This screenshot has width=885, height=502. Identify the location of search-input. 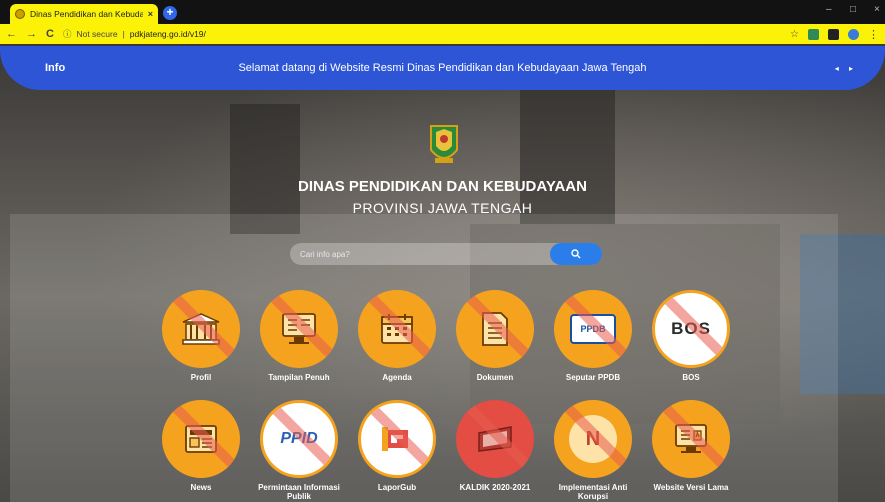
(420, 254).